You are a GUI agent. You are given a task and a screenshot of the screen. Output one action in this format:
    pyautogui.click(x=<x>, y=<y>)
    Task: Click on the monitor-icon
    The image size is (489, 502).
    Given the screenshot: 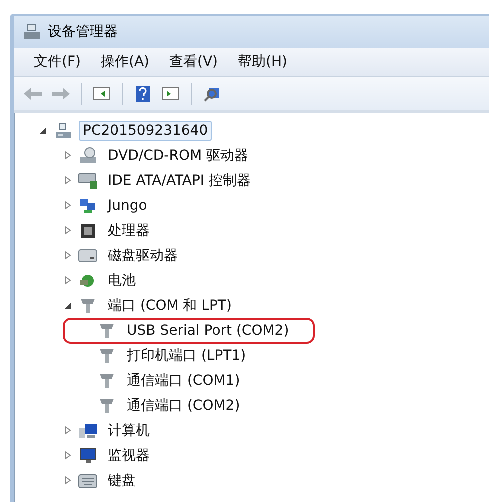 What is the action you would take?
    pyautogui.click(x=88, y=455)
    